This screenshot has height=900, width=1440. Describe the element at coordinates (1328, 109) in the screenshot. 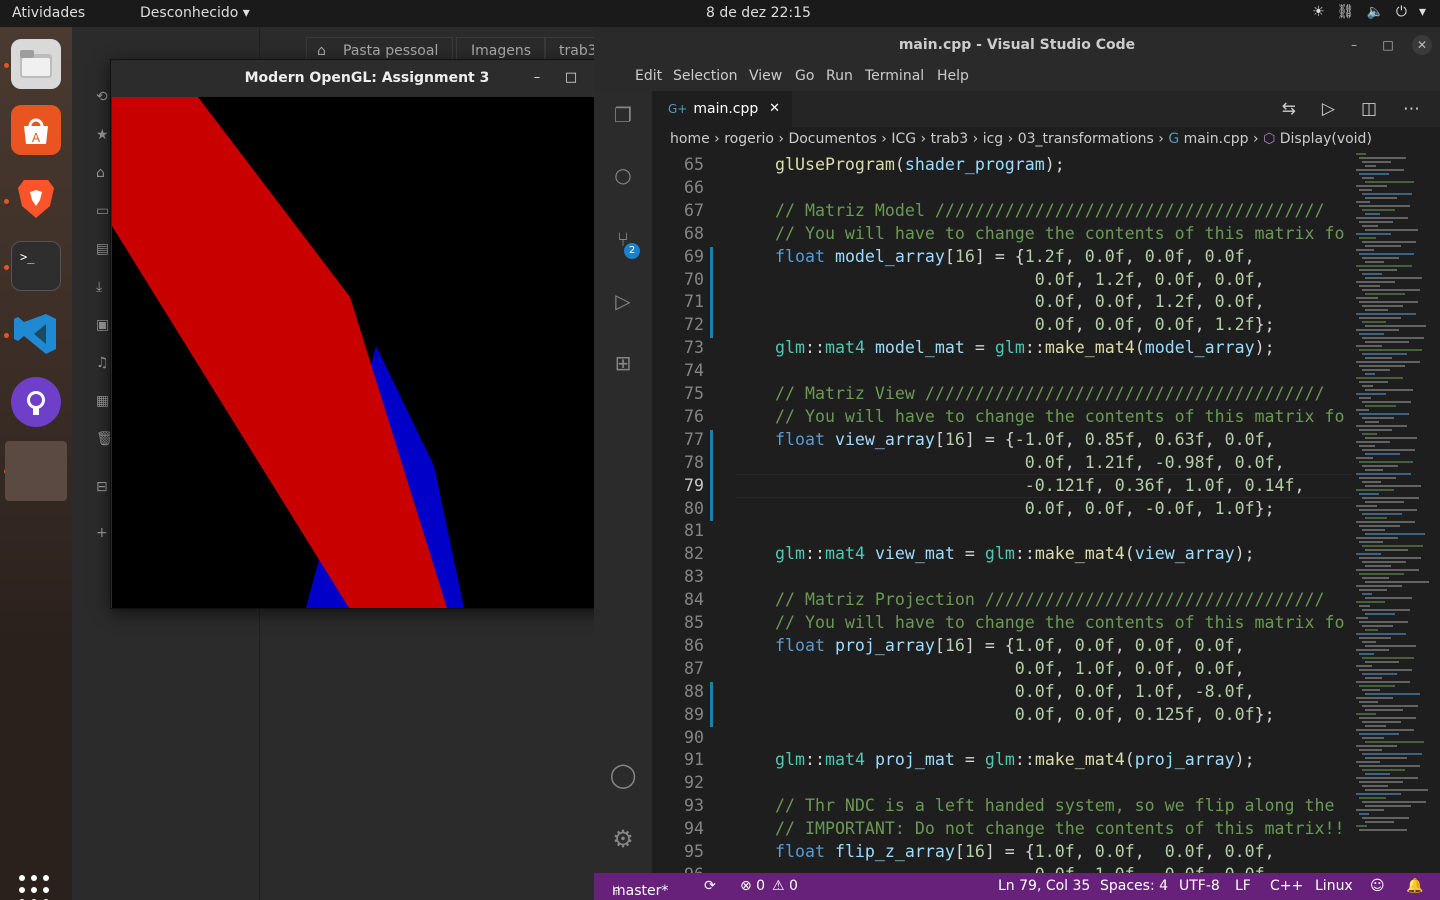

I see `run-icon: ▷` at that location.